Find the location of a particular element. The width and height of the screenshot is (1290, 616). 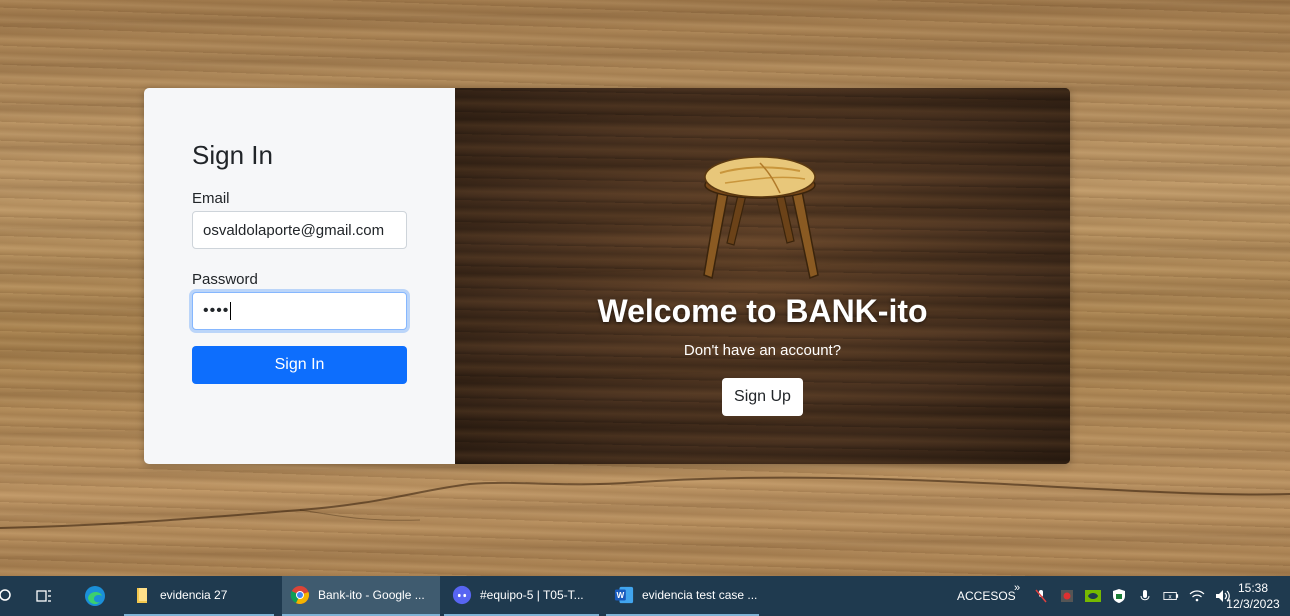

tray-icons: x is located at coordinates (1132, 596).